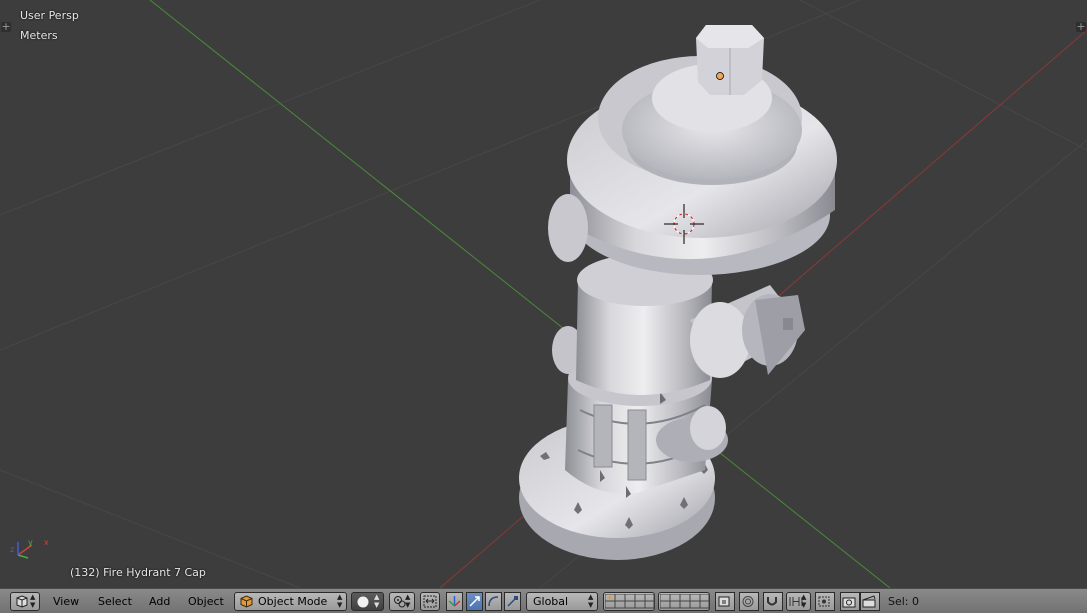  Describe the element at coordinates (39, 35) in the screenshot. I see `units-label: Meters` at that location.